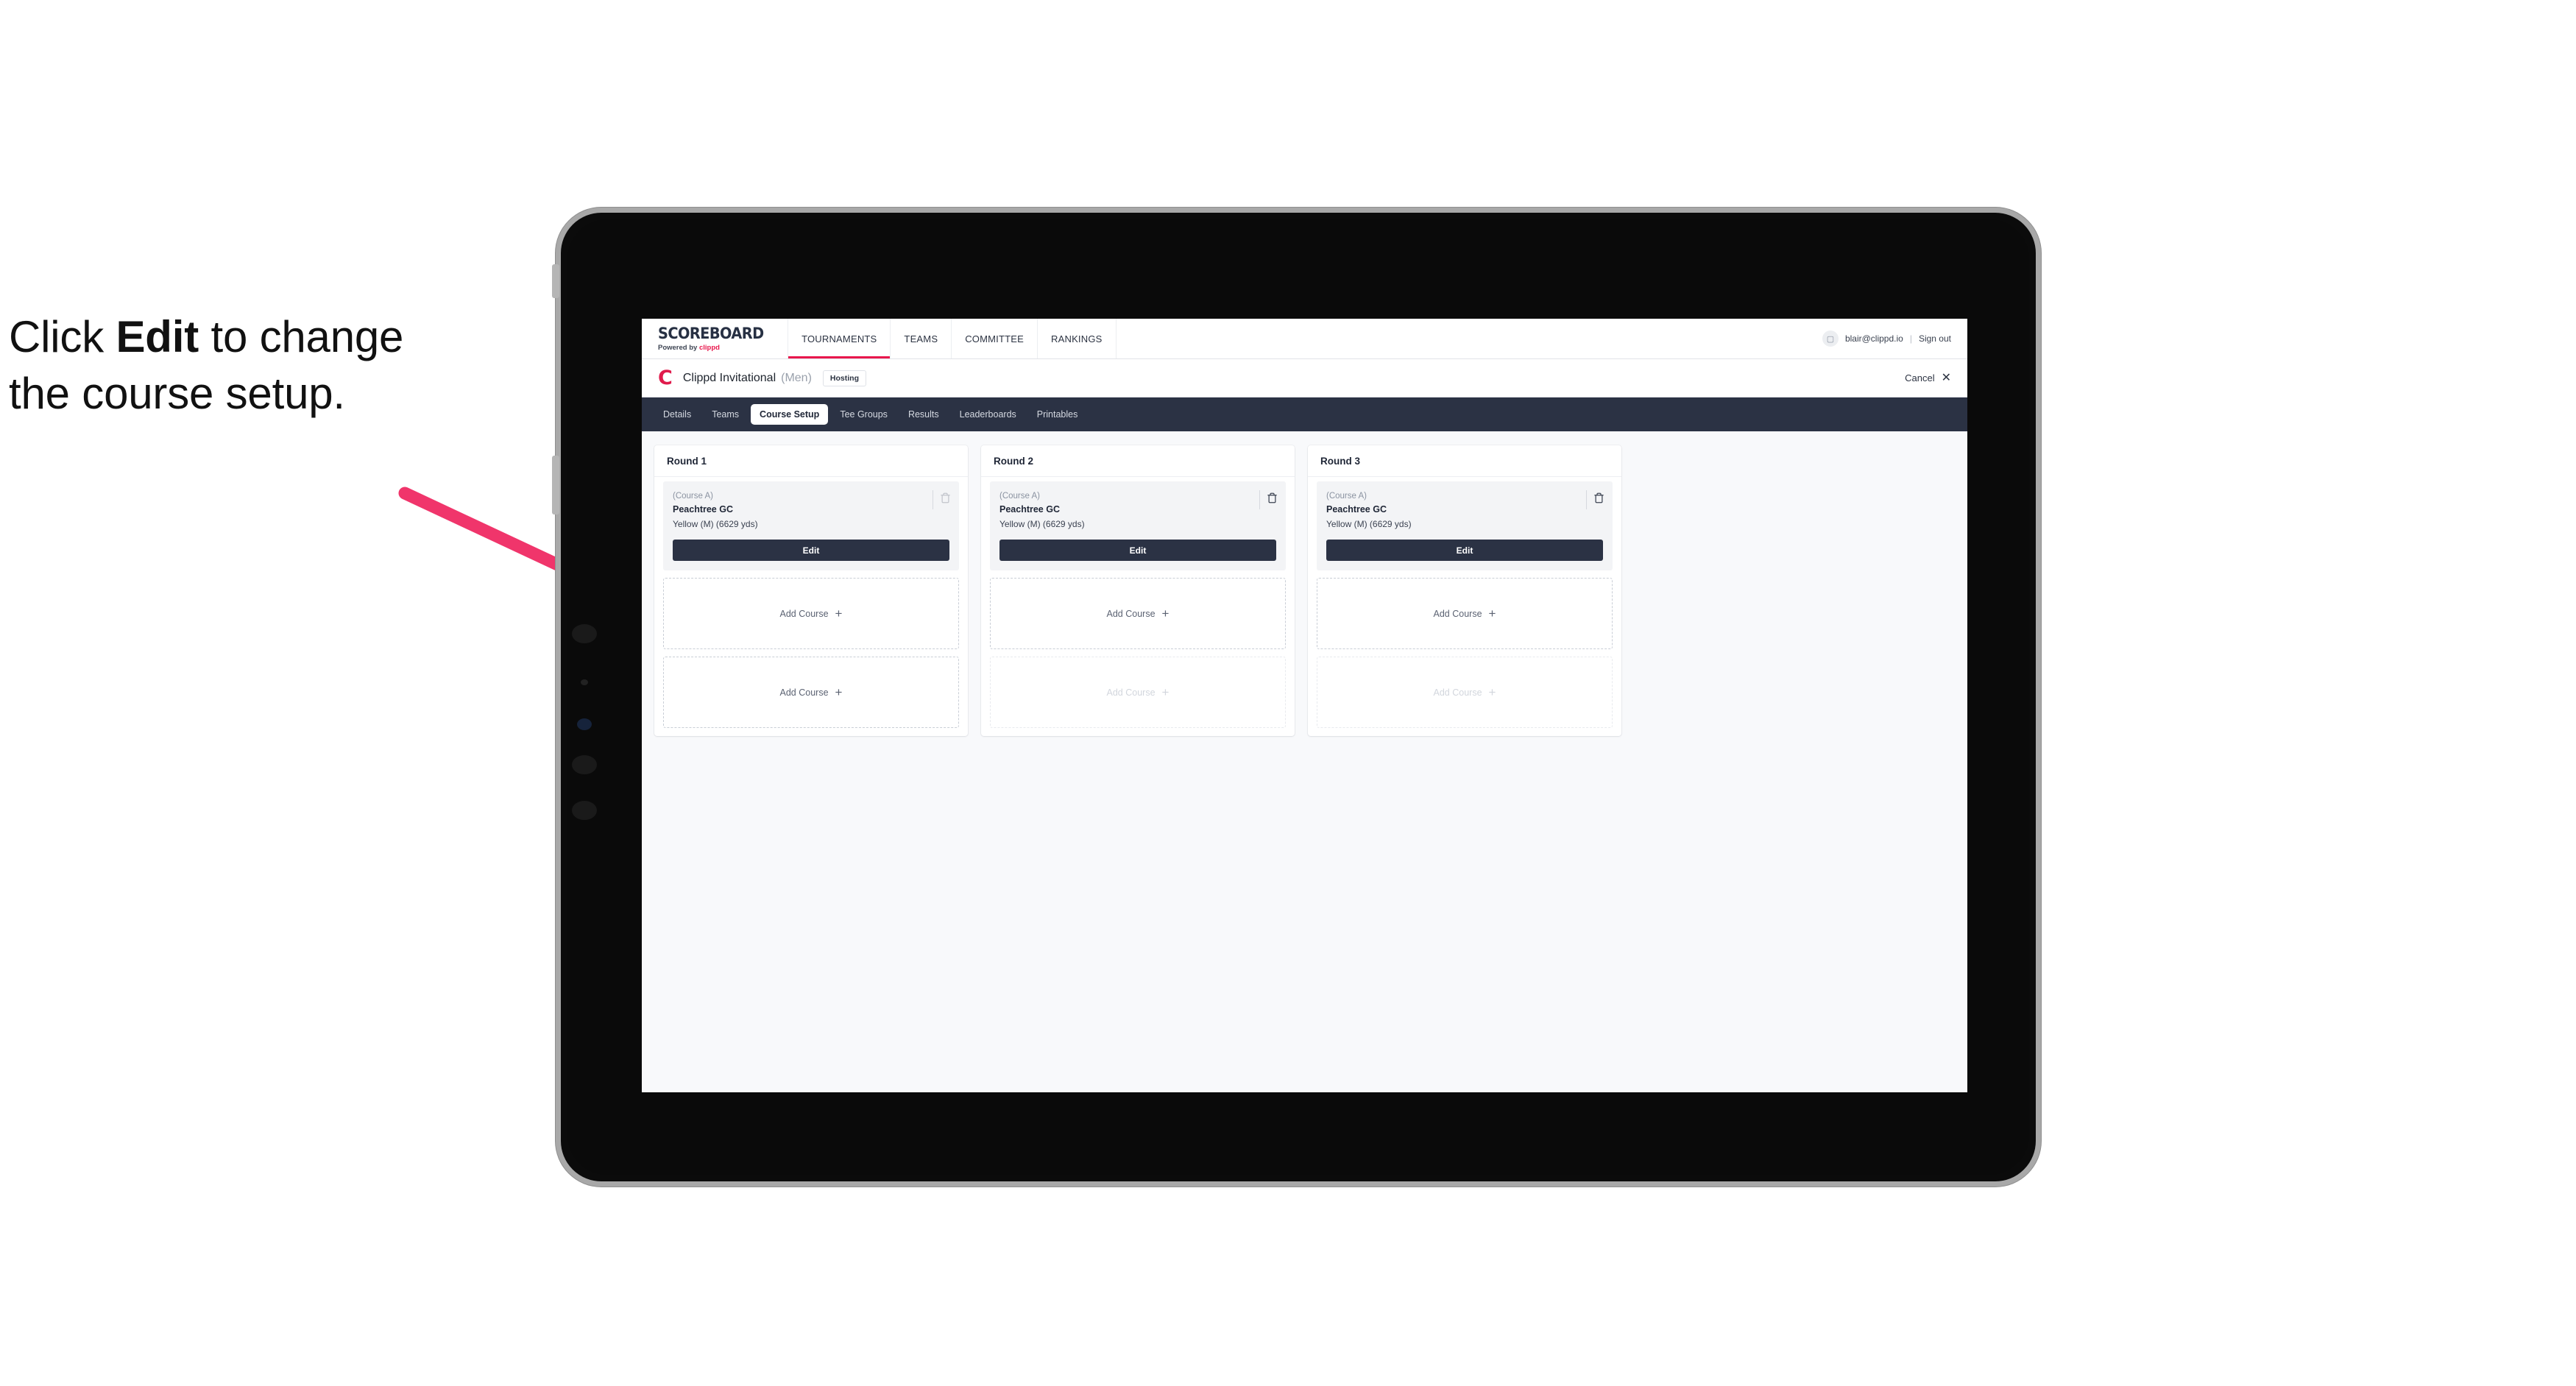 This screenshot has width=2576, height=1386. I want to click on logo-tagline-text: Powered by, so click(678, 347).